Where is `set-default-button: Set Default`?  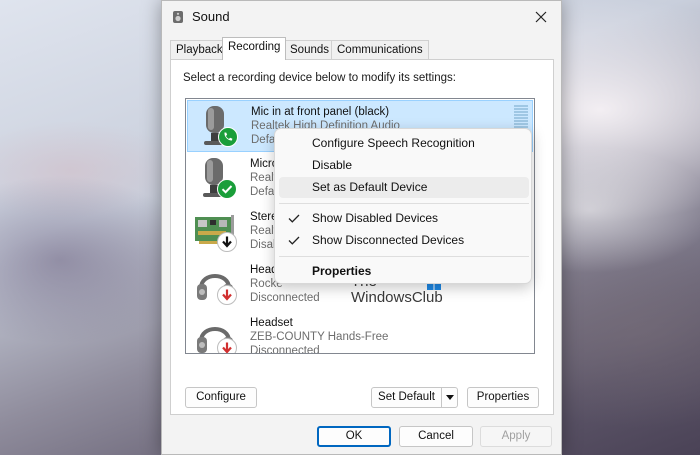 set-default-button: Set Default is located at coordinates (414, 397).